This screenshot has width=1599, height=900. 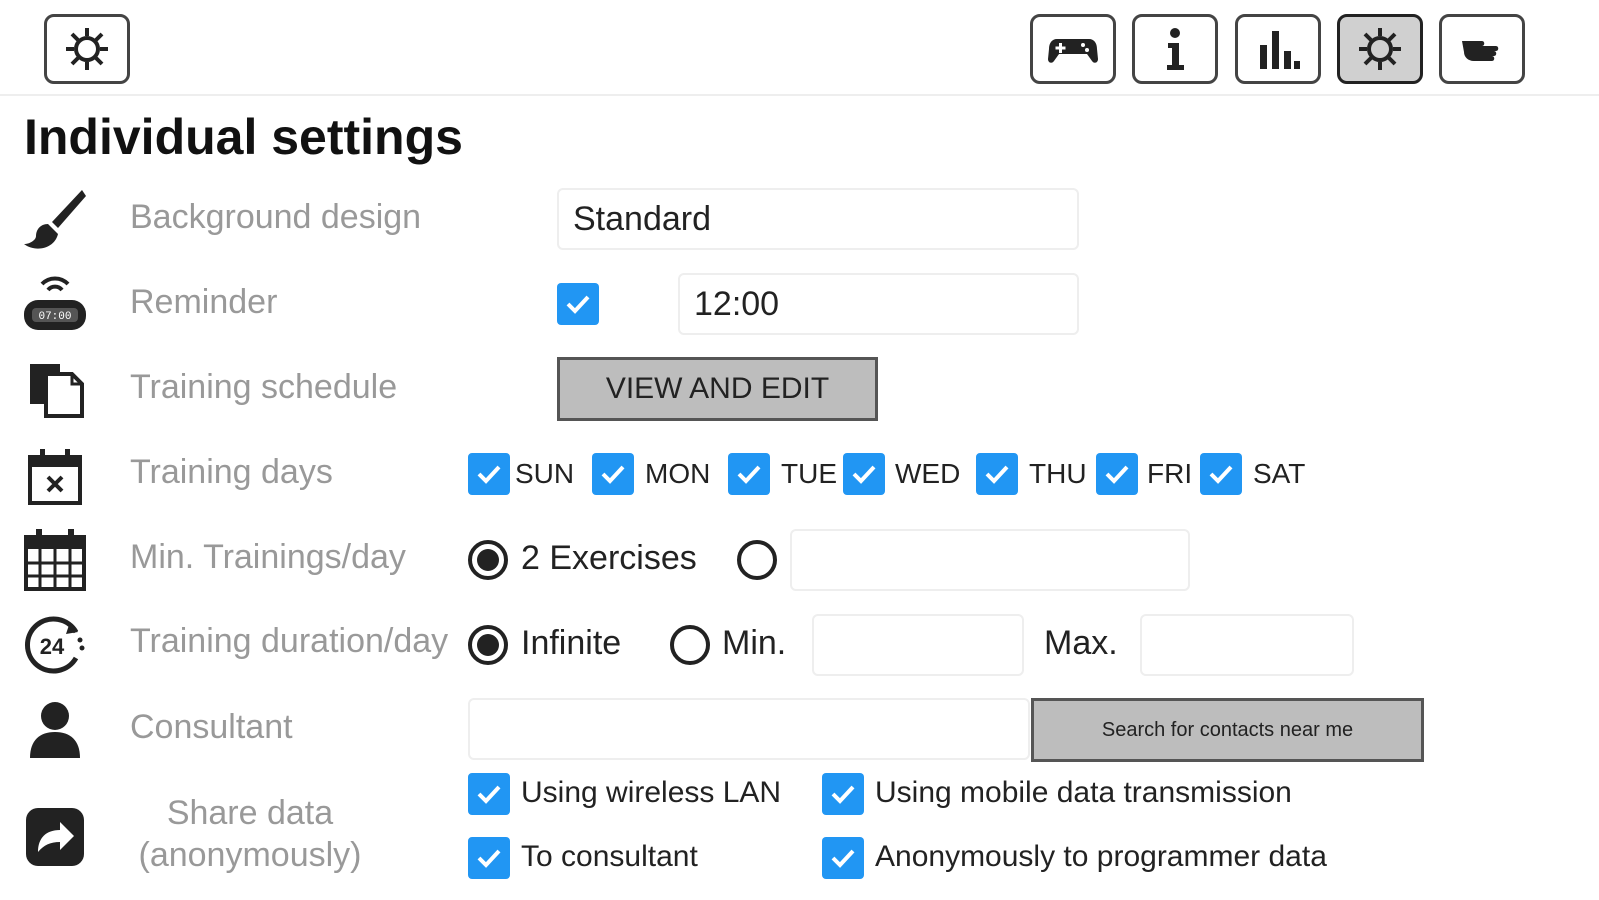 What do you see at coordinates (1101, 856) in the screenshot?
I see `share-programmer-label: Anonymously to programmer data` at bounding box center [1101, 856].